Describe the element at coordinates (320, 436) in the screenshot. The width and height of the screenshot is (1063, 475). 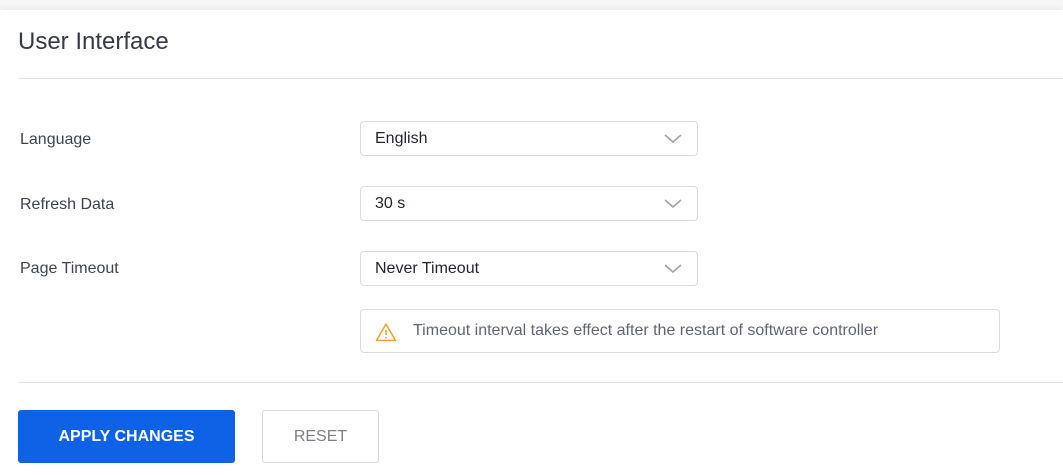
I see `reset-button: RESET` at that location.